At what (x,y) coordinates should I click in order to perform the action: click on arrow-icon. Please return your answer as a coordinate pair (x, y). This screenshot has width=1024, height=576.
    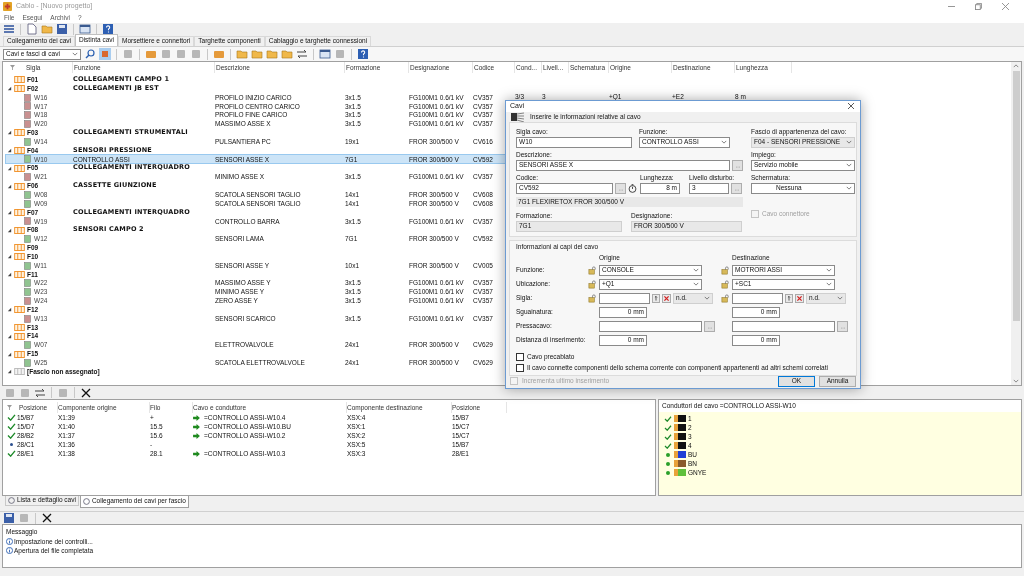
    Looking at the image, I should click on (196, 453).